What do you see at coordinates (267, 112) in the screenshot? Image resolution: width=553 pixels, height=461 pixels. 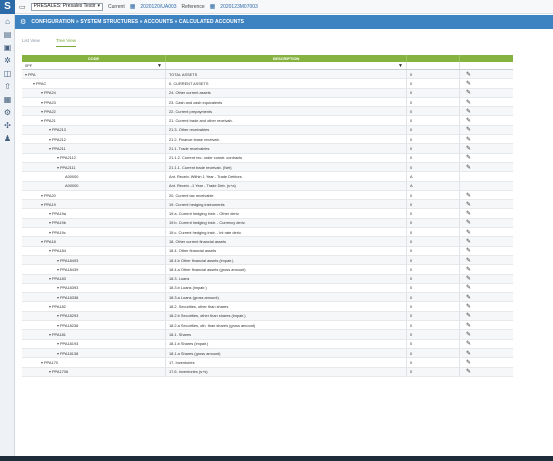 I see `table-row: ▾ PPA22 22. Current prepayments 0 ✎` at bounding box center [267, 112].